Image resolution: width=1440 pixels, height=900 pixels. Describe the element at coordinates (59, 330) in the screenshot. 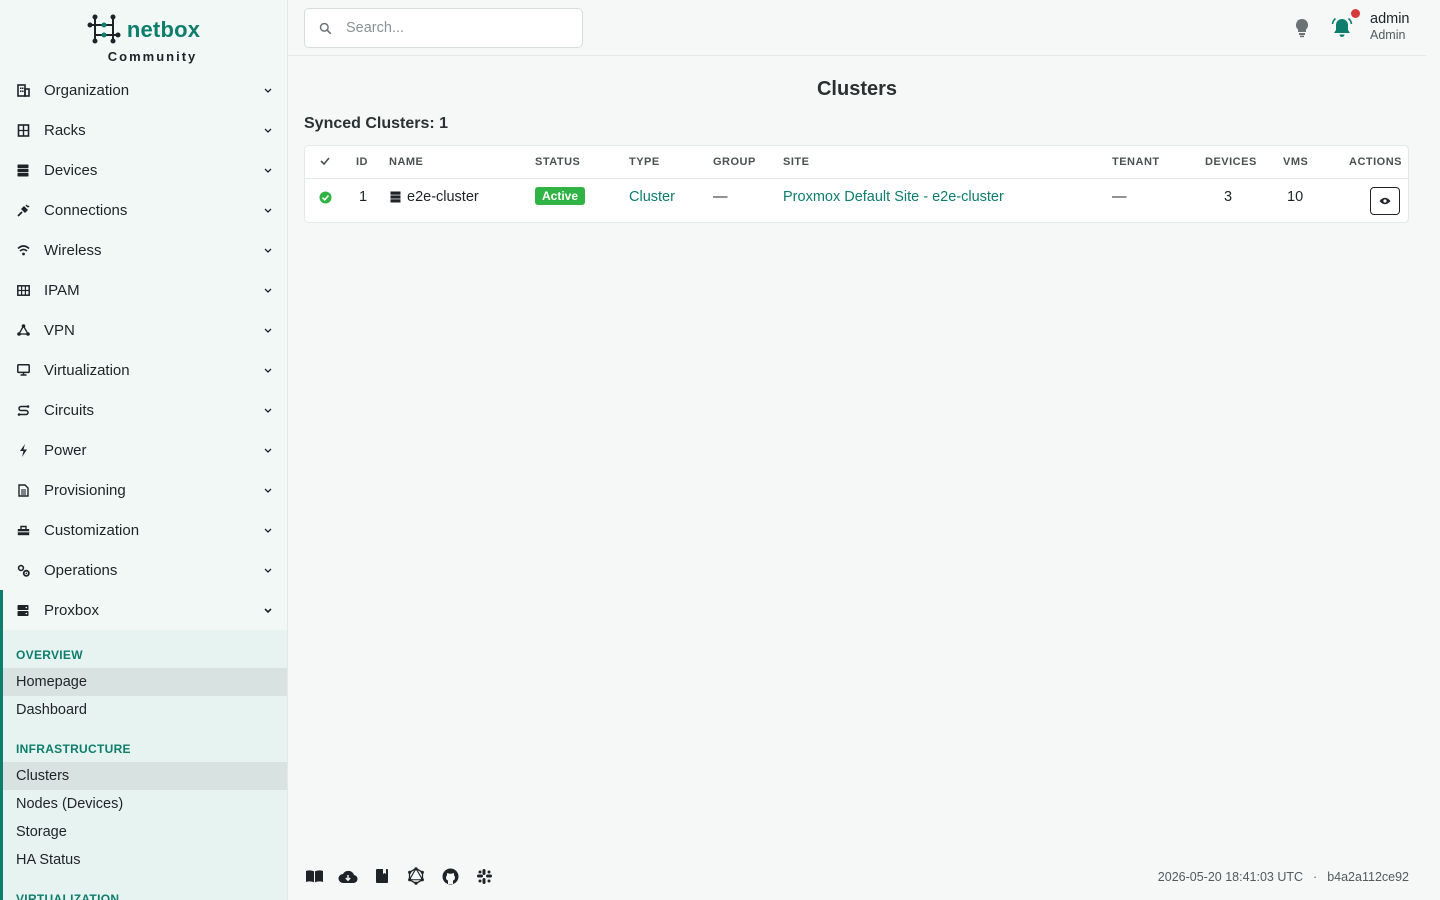

I see `nav-label: VPN` at that location.